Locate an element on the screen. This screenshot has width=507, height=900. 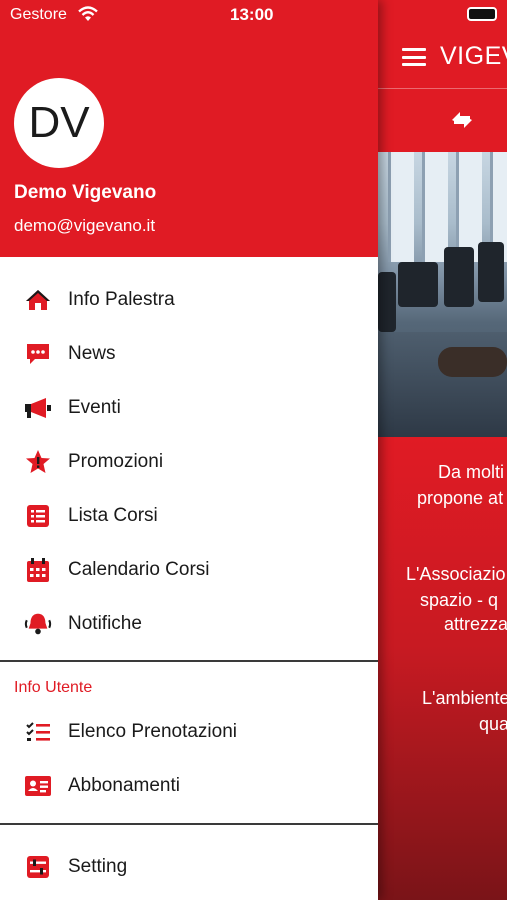
status-bar: Gestore 13:00 is located at coordinates (253, 15).